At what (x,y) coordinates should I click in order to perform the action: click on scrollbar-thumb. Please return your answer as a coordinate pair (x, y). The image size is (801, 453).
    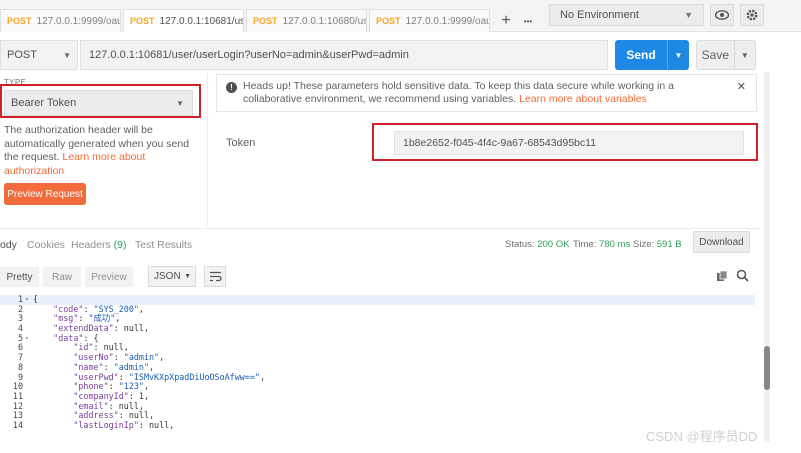
    Looking at the image, I should click on (767, 368).